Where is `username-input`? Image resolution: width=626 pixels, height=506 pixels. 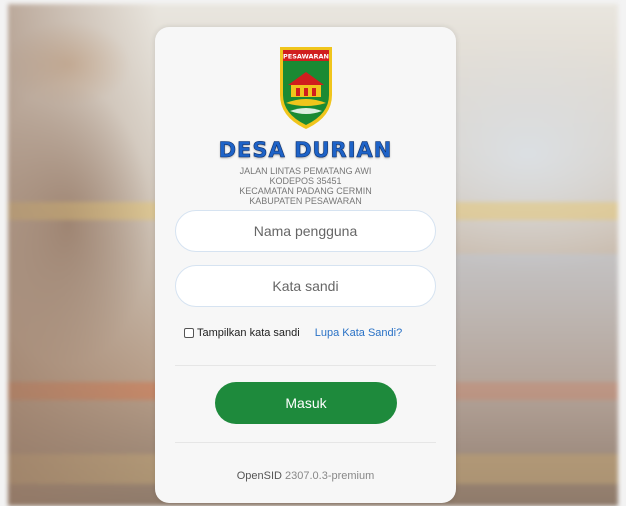 username-input is located at coordinates (305, 231).